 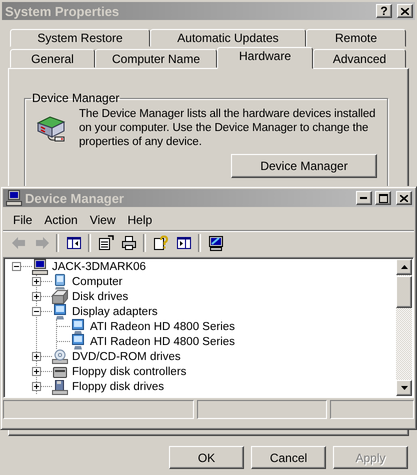 I want to click on menu-item: Action, so click(x=61, y=219).